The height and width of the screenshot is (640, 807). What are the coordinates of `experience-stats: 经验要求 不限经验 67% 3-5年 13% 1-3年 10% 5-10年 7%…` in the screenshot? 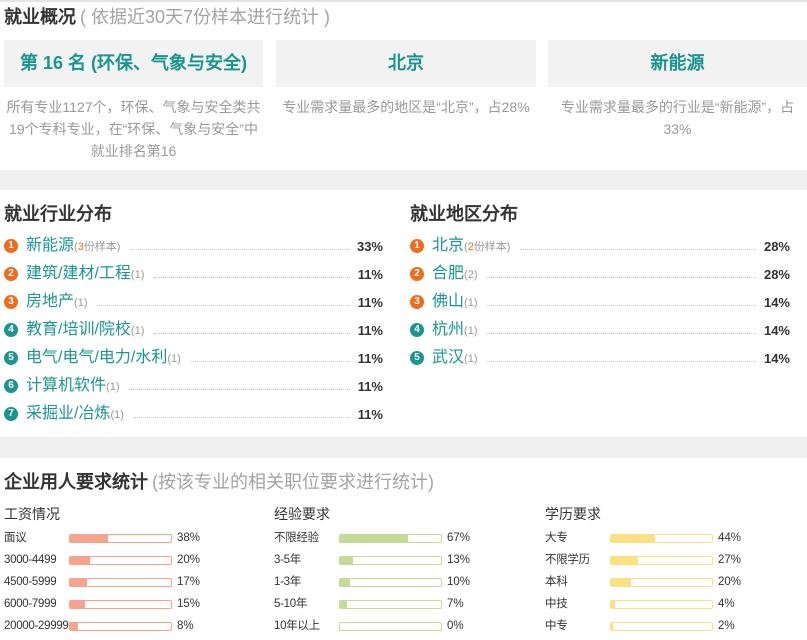 It's located at (405, 570).